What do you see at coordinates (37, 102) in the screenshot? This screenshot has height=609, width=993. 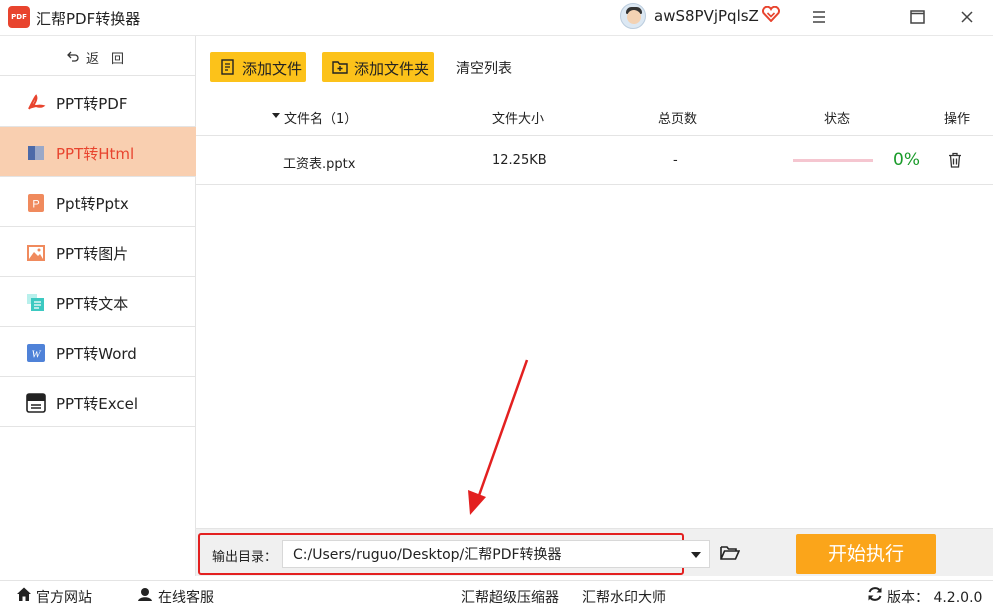 I see `pdf-icon` at bounding box center [37, 102].